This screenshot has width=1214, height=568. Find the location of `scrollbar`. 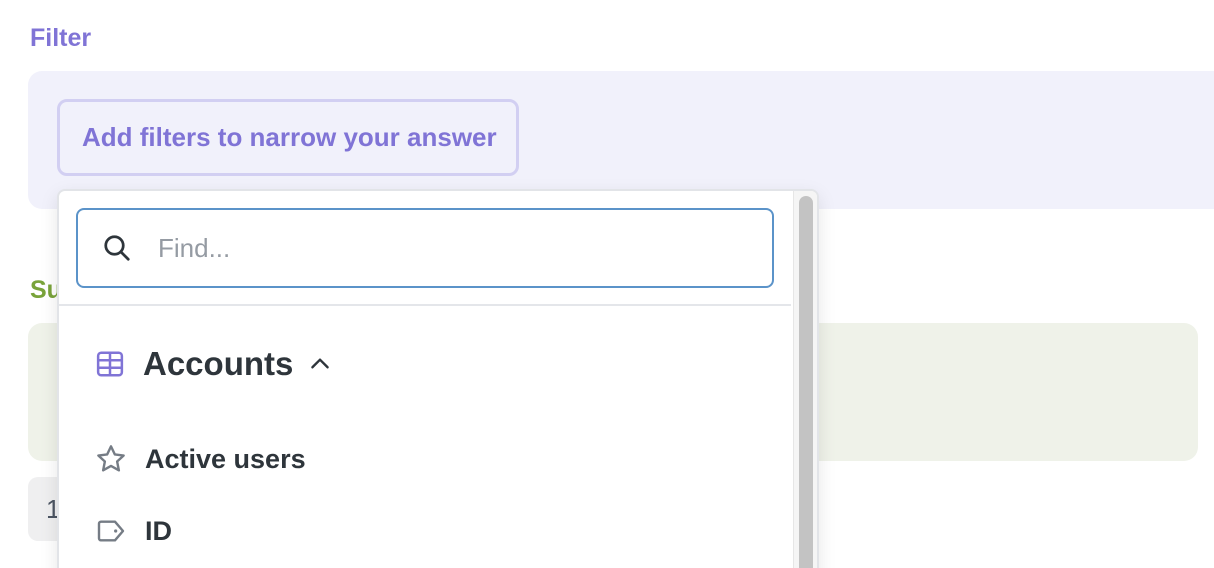

scrollbar is located at coordinates (805, 379).